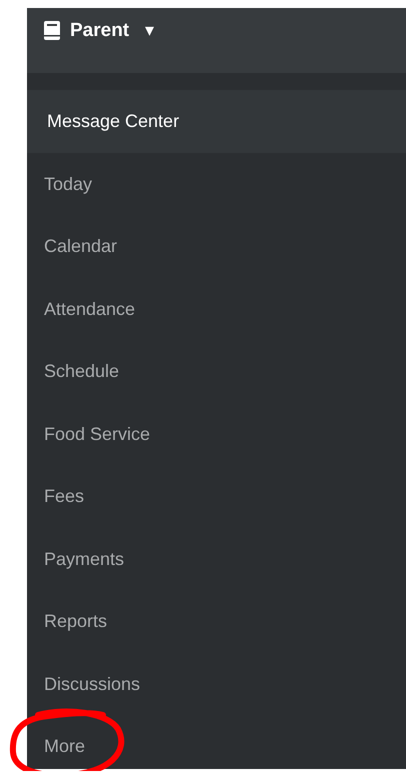  What do you see at coordinates (149, 30) in the screenshot?
I see `dropdown-caret: ▾` at bounding box center [149, 30].